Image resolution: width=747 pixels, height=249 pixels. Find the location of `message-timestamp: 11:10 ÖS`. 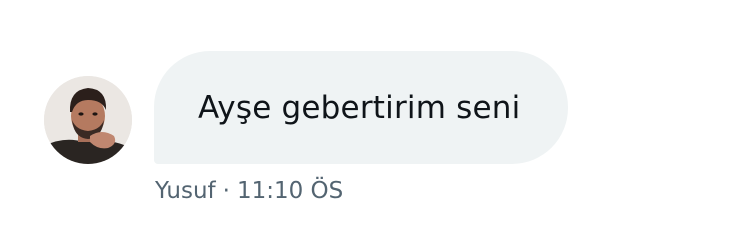

message-timestamp: 11:10 ÖS is located at coordinates (290, 191).